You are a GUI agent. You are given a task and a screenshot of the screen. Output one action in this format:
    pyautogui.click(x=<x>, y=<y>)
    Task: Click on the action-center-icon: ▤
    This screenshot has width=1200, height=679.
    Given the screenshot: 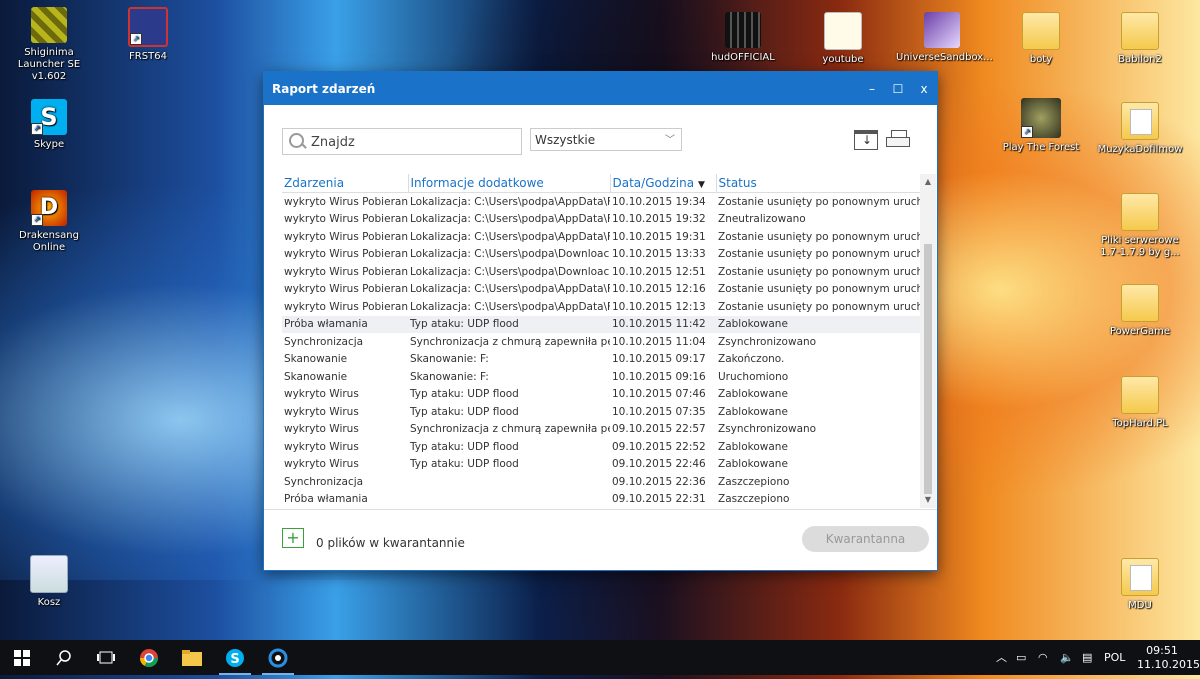 What is the action you would take?
    pyautogui.click(x=1087, y=657)
    